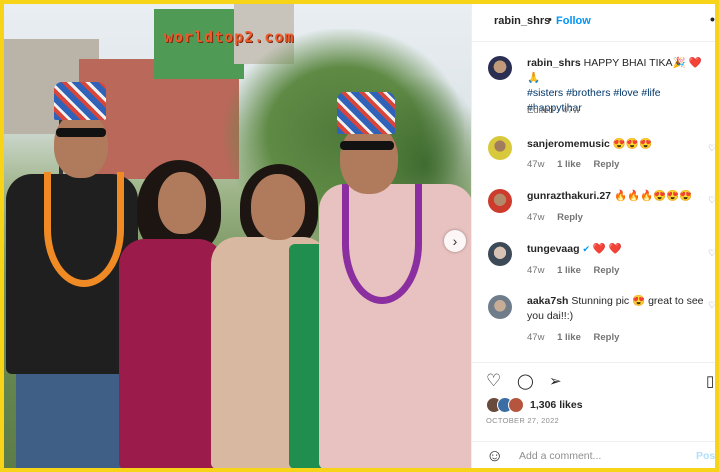 This screenshot has width=719, height=472. What do you see at coordinates (710, 381) in the screenshot?
I see `save-bookmark-icon: ▯` at bounding box center [710, 381].